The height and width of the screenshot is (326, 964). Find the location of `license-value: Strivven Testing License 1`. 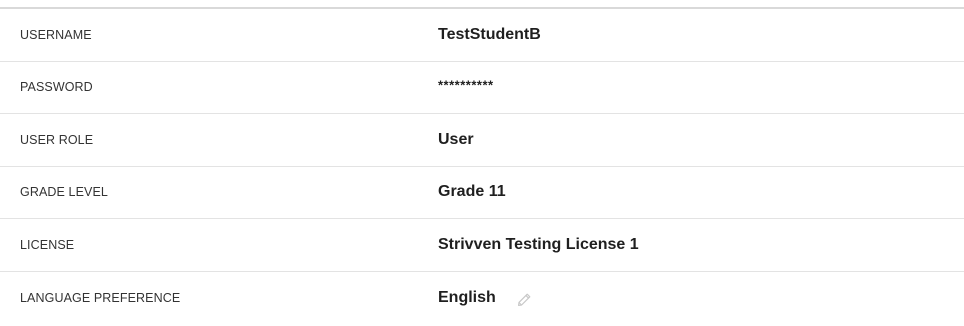

license-value: Strivven Testing License 1 is located at coordinates (538, 244).